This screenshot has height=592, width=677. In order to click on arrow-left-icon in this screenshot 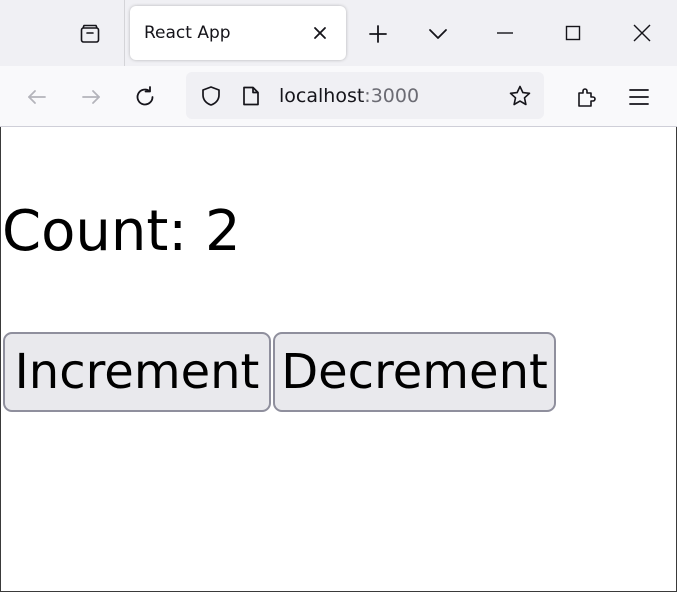, I will do `click(37, 97)`.